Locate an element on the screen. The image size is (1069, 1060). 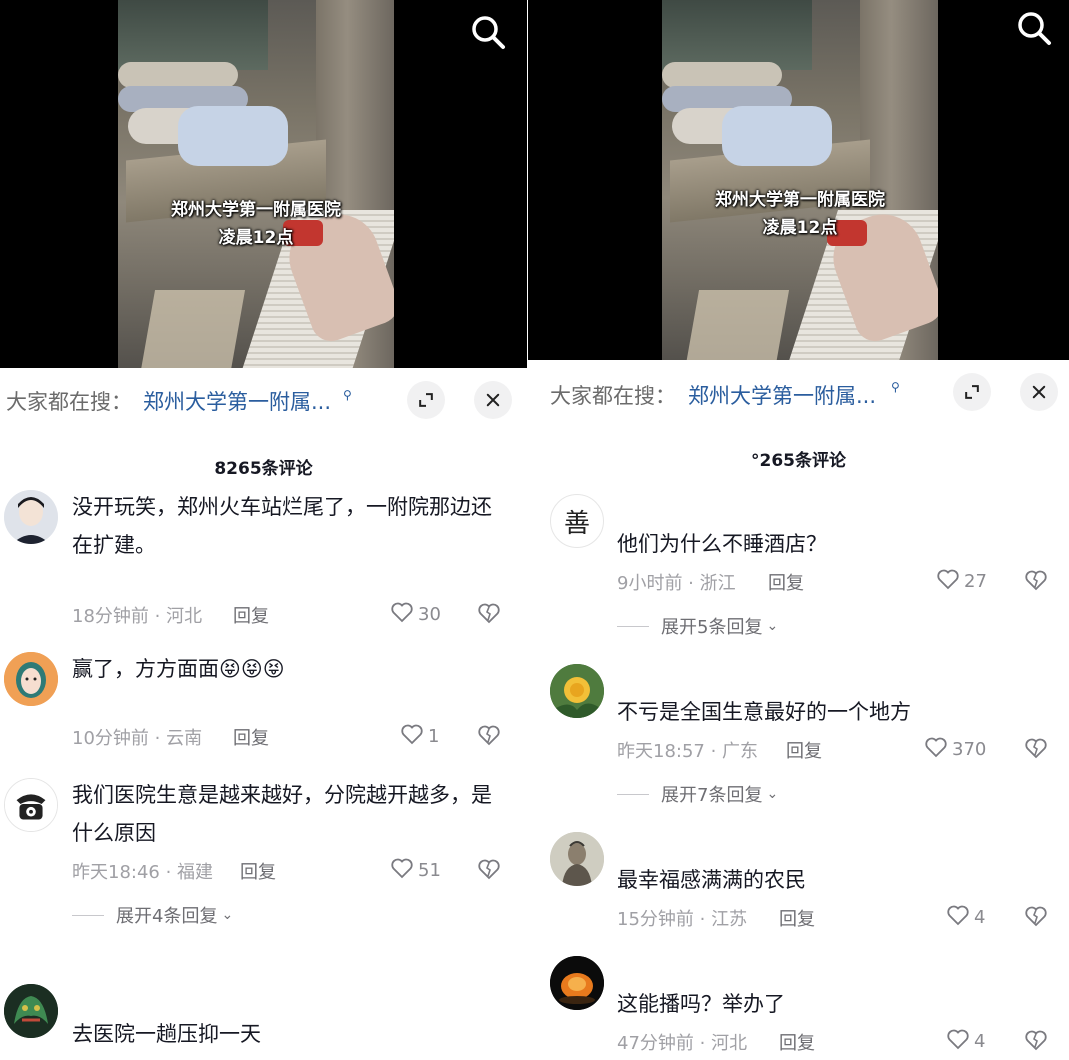
comment-item: 最幸福感满满的农民 15分钟前 · 江苏 回复 4 is located at coordinates (798, 885).